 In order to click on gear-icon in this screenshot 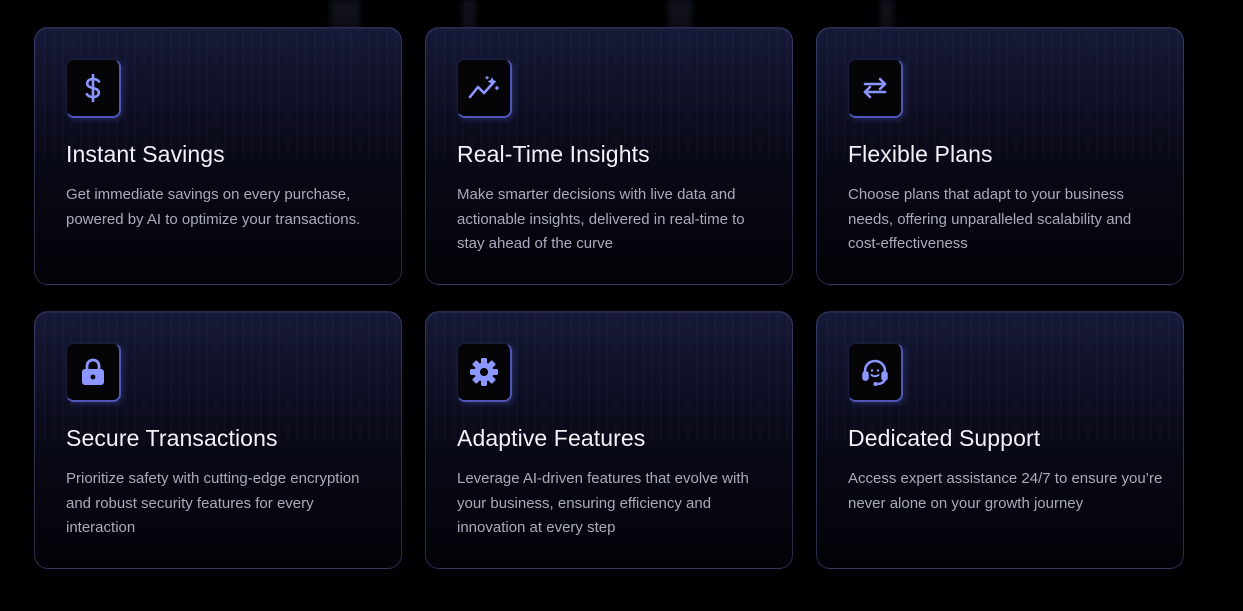, I will do `click(484, 372)`.